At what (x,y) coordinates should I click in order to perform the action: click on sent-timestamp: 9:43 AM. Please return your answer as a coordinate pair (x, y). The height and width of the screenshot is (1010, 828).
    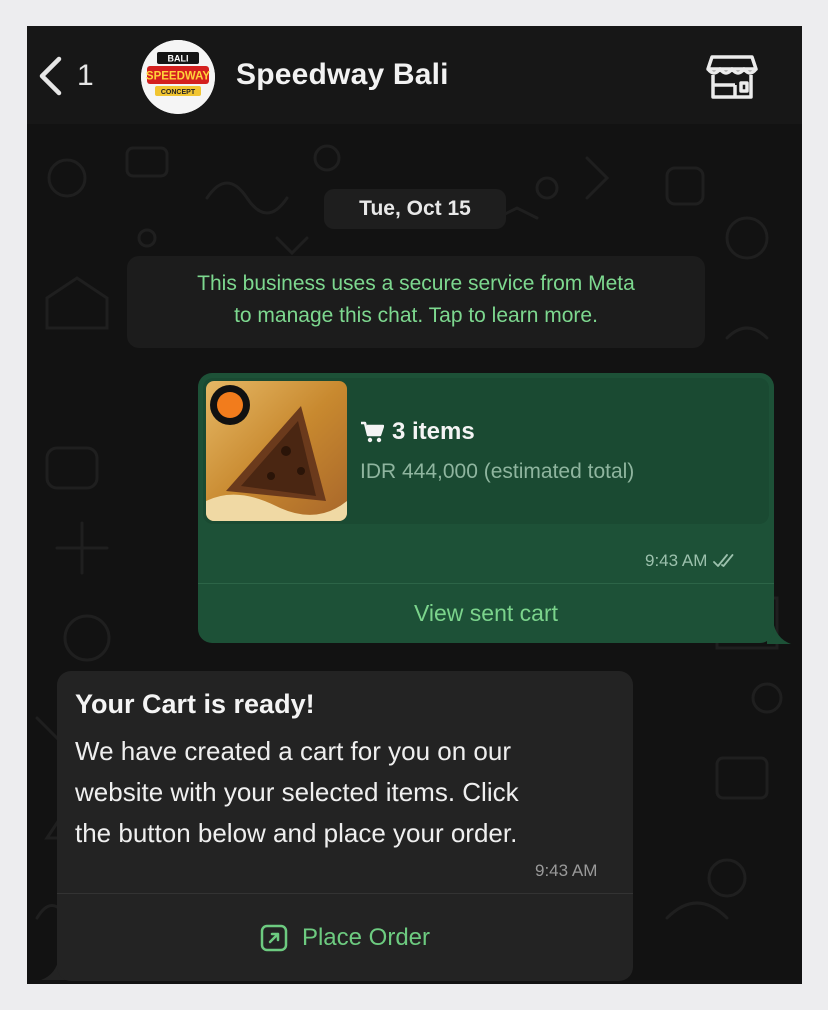
    Looking at the image, I should click on (691, 561).